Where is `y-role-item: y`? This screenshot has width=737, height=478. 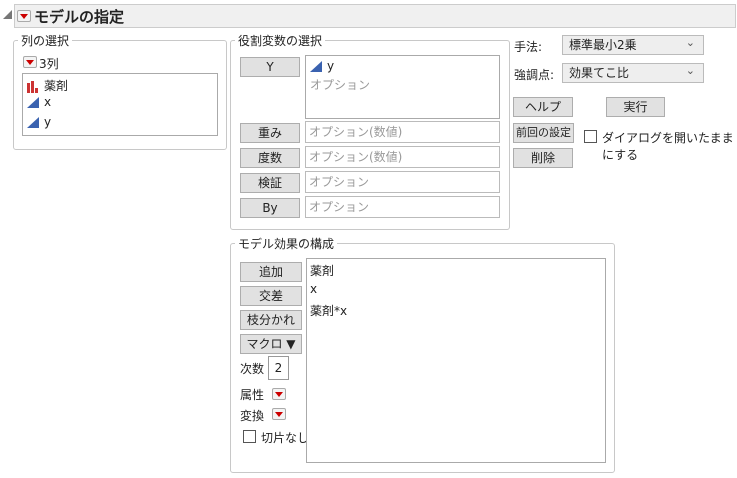
y-role-item: y is located at coordinates (402, 66).